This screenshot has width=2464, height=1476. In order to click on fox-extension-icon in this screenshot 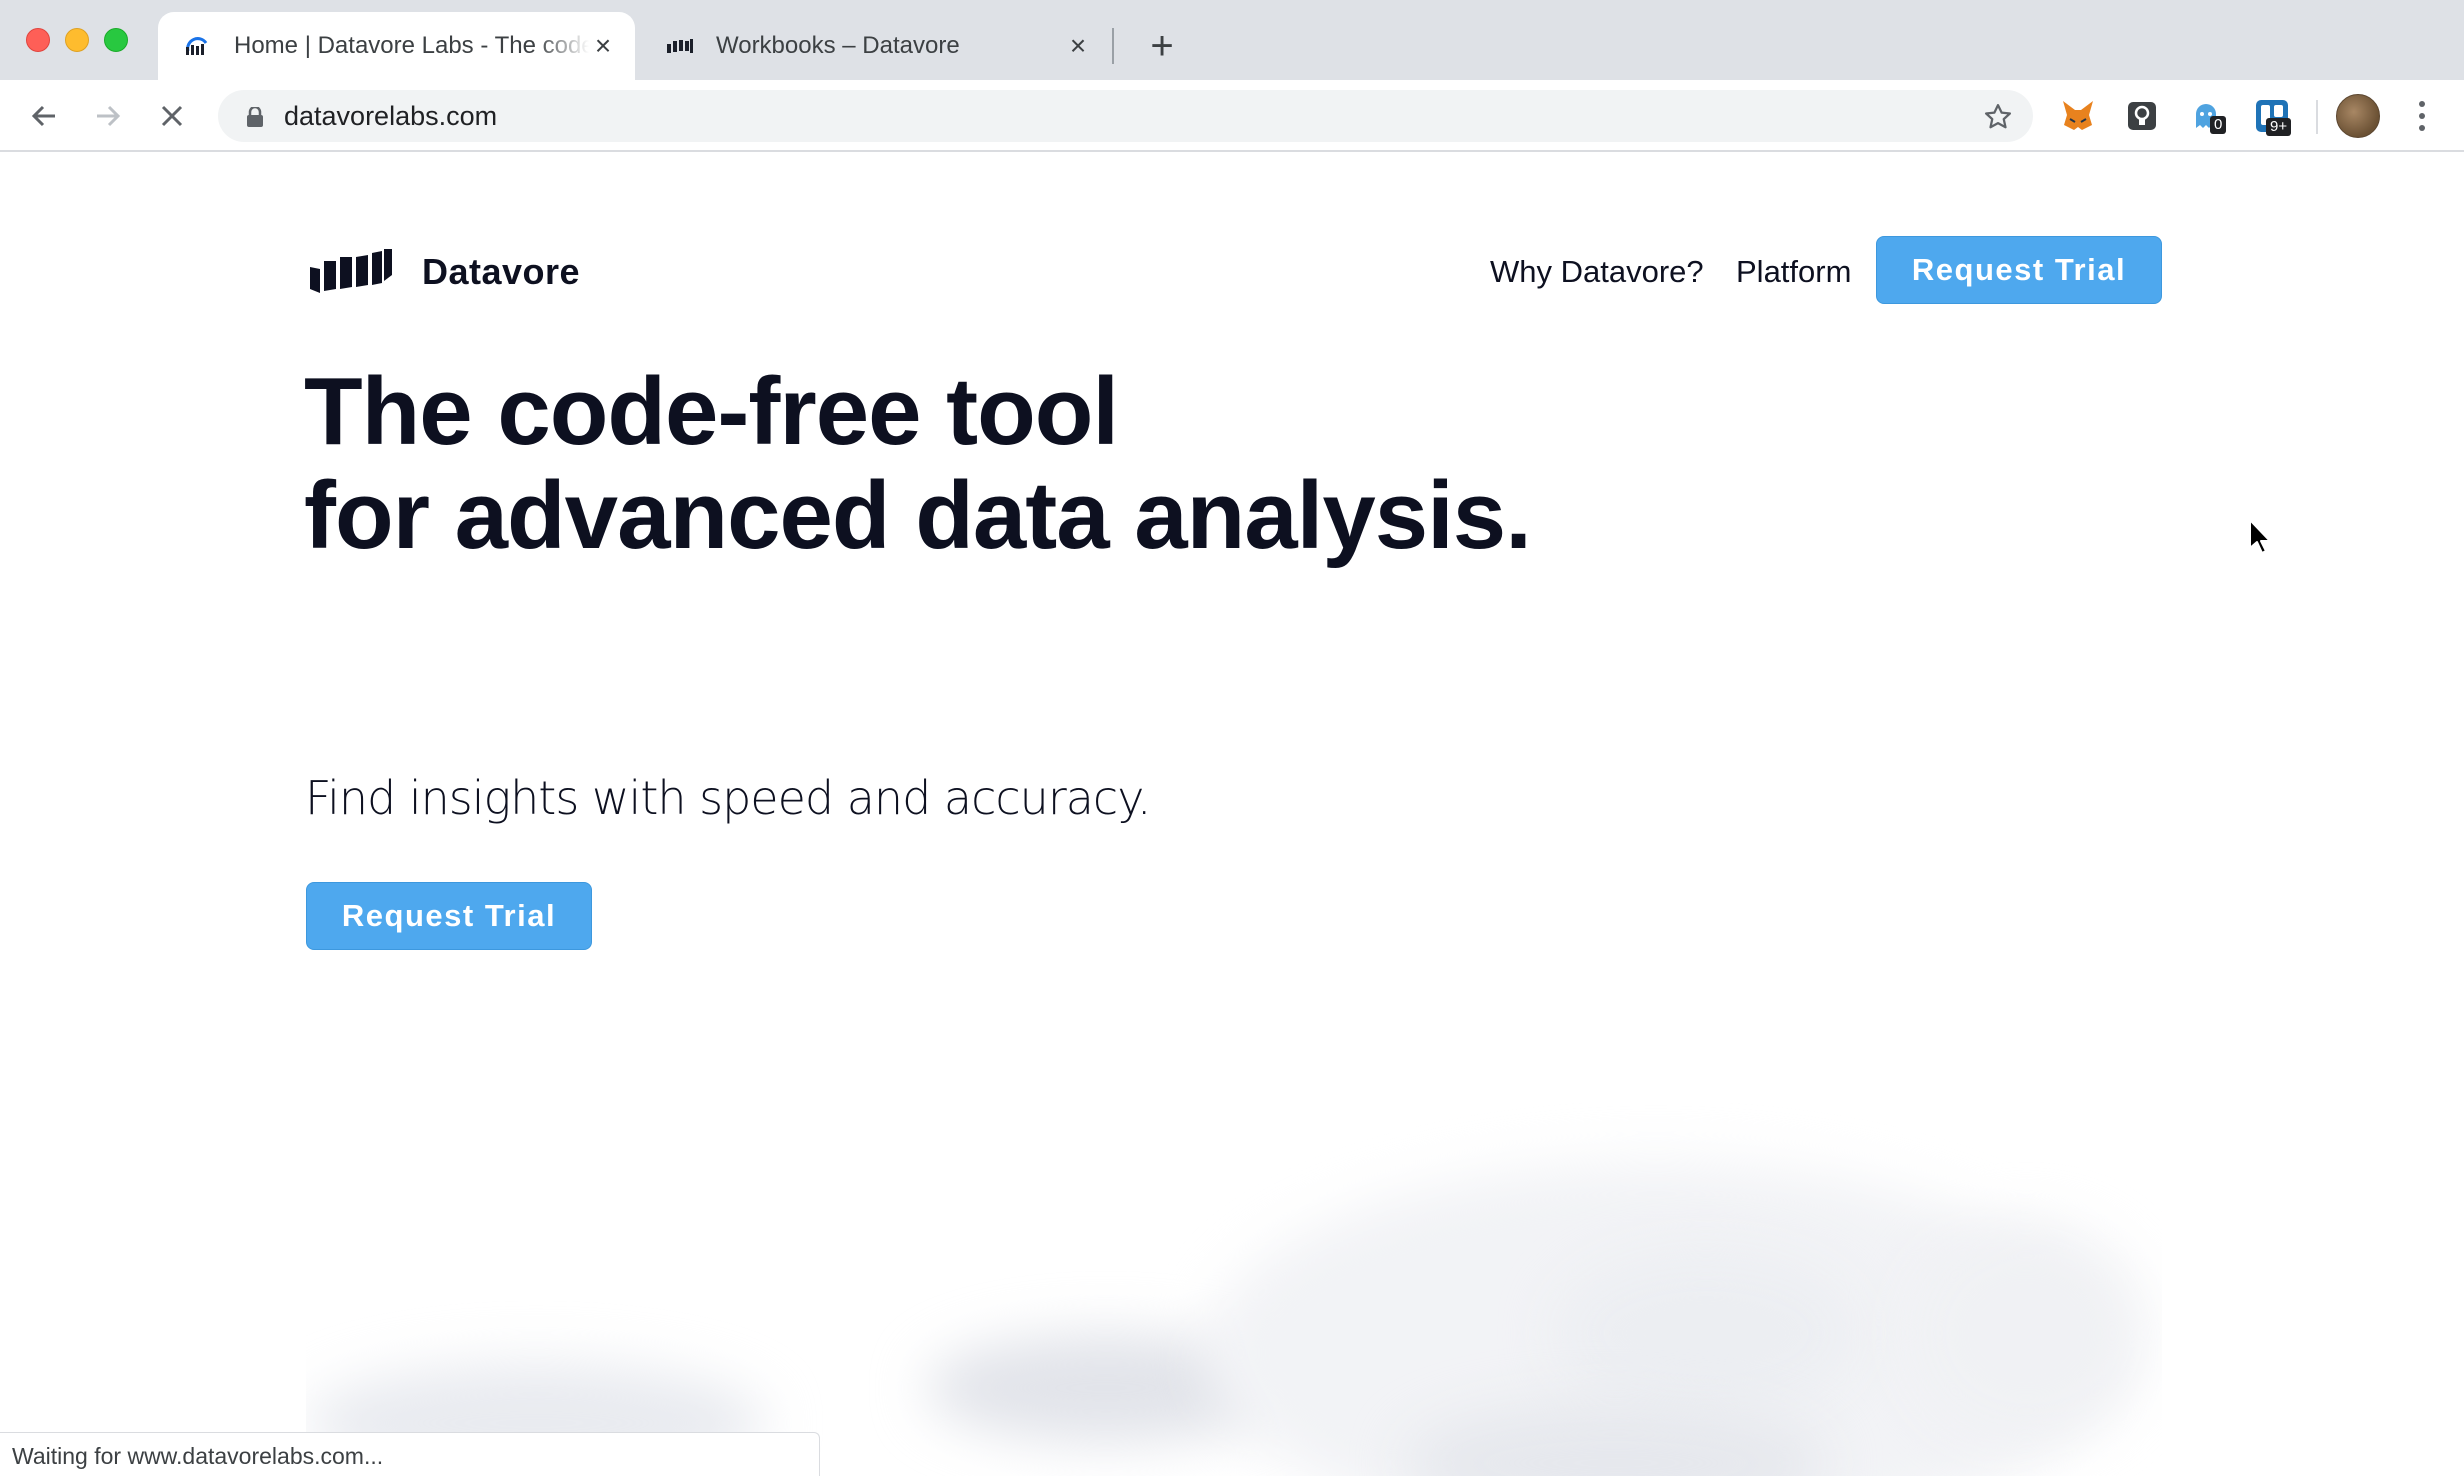, I will do `click(2078, 116)`.